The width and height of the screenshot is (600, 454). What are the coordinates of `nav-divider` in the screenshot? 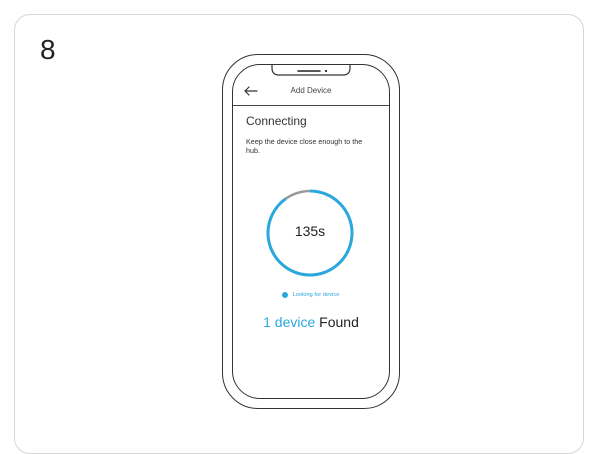 It's located at (311, 105).